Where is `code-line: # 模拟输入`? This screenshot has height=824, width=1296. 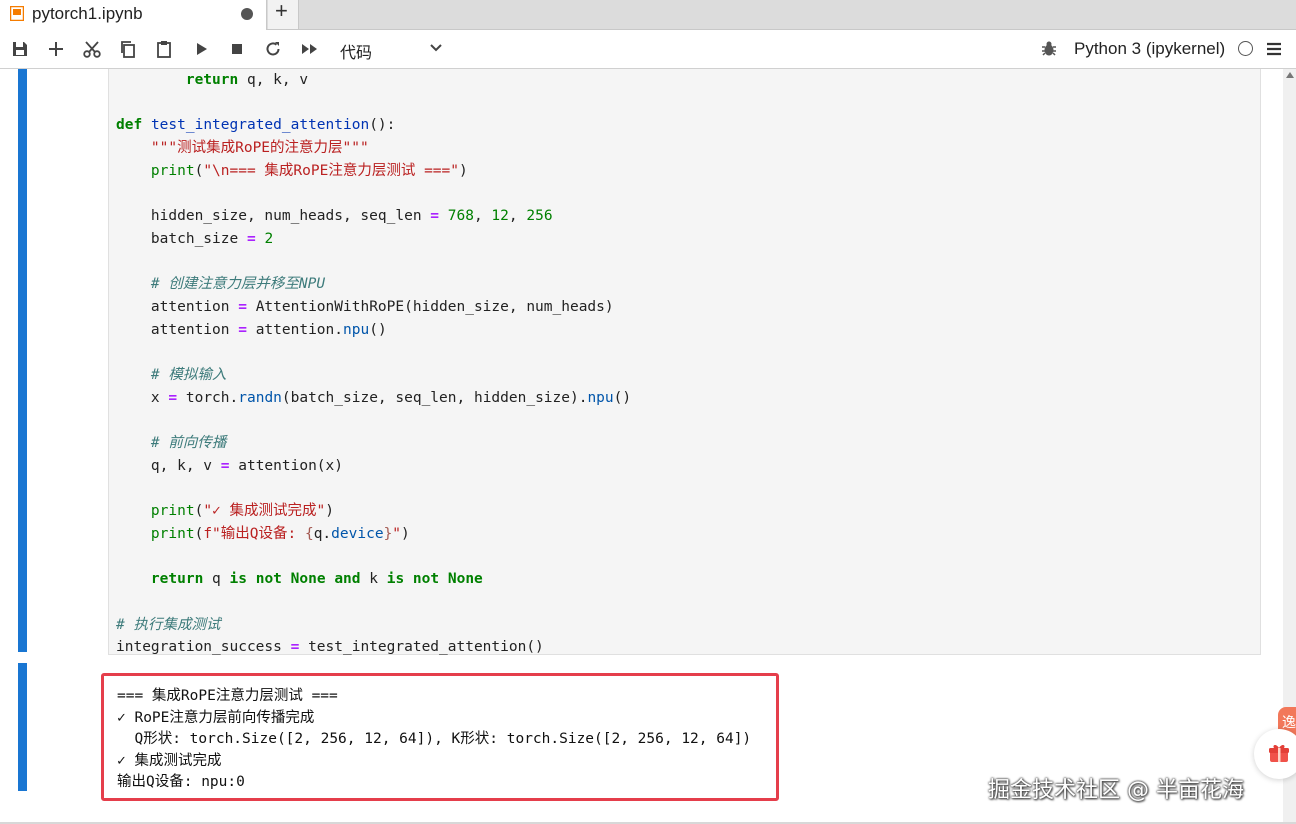
code-line: # 模拟输入 is located at coordinates (188, 374).